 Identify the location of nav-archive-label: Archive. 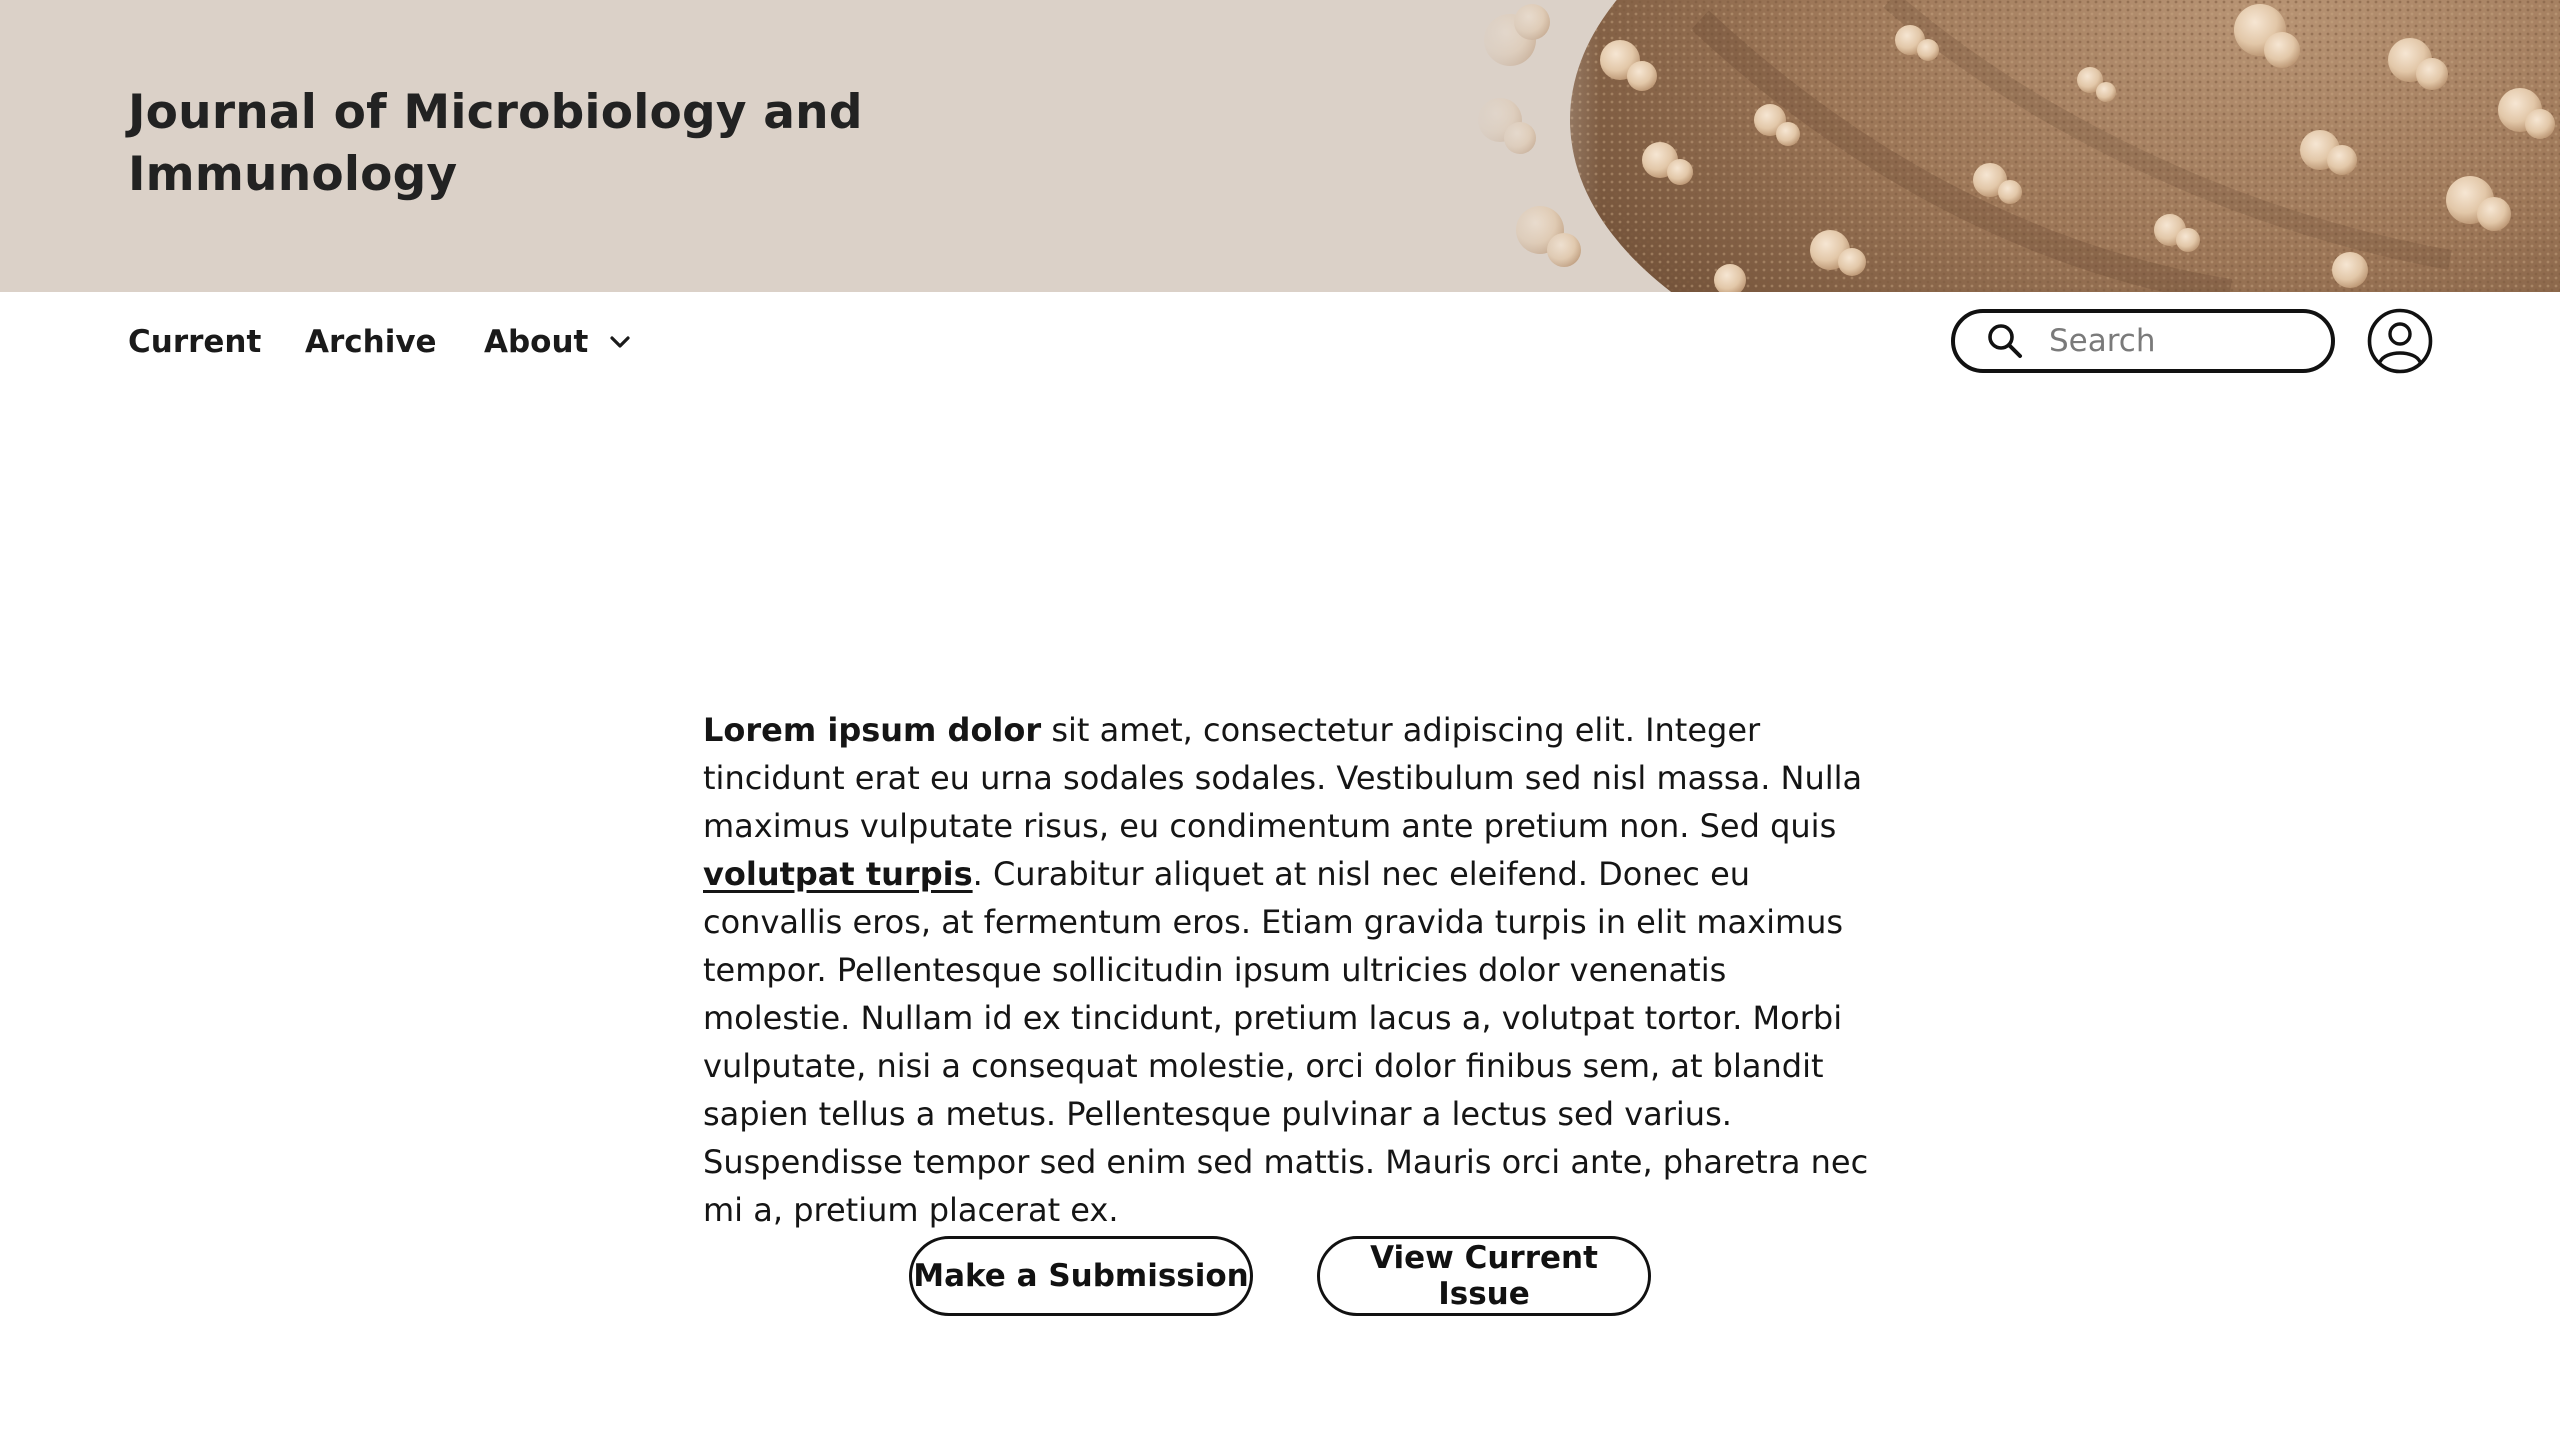
(371, 342).